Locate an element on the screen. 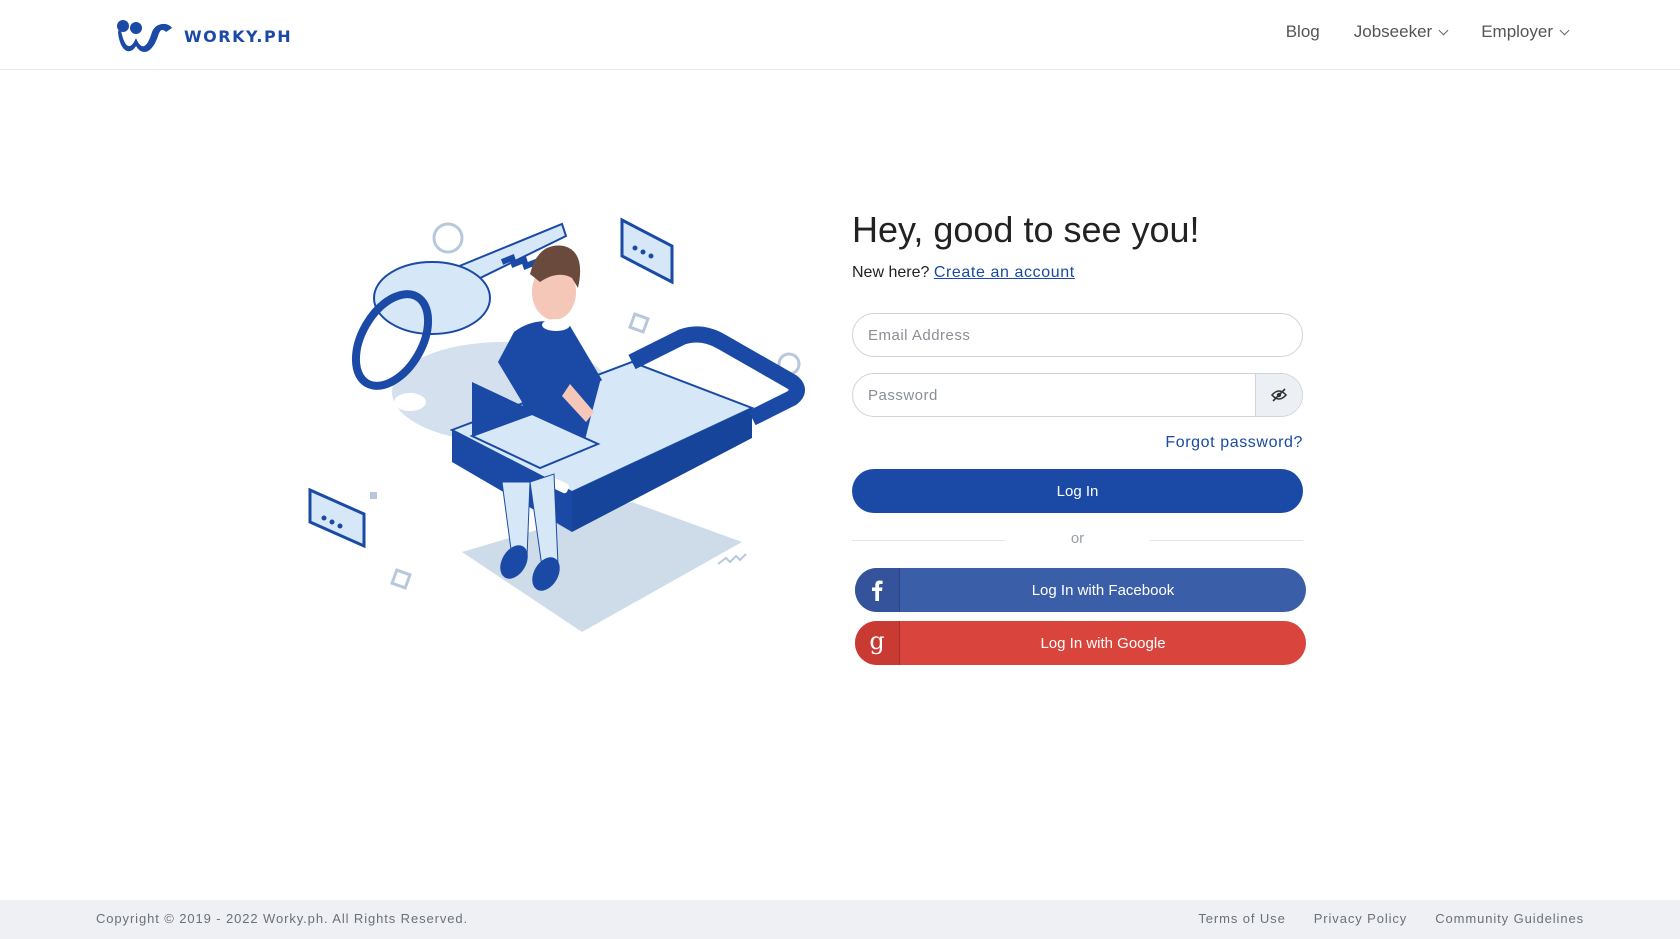  nav-blog-label: Blog is located at coordinates (1302, 31).